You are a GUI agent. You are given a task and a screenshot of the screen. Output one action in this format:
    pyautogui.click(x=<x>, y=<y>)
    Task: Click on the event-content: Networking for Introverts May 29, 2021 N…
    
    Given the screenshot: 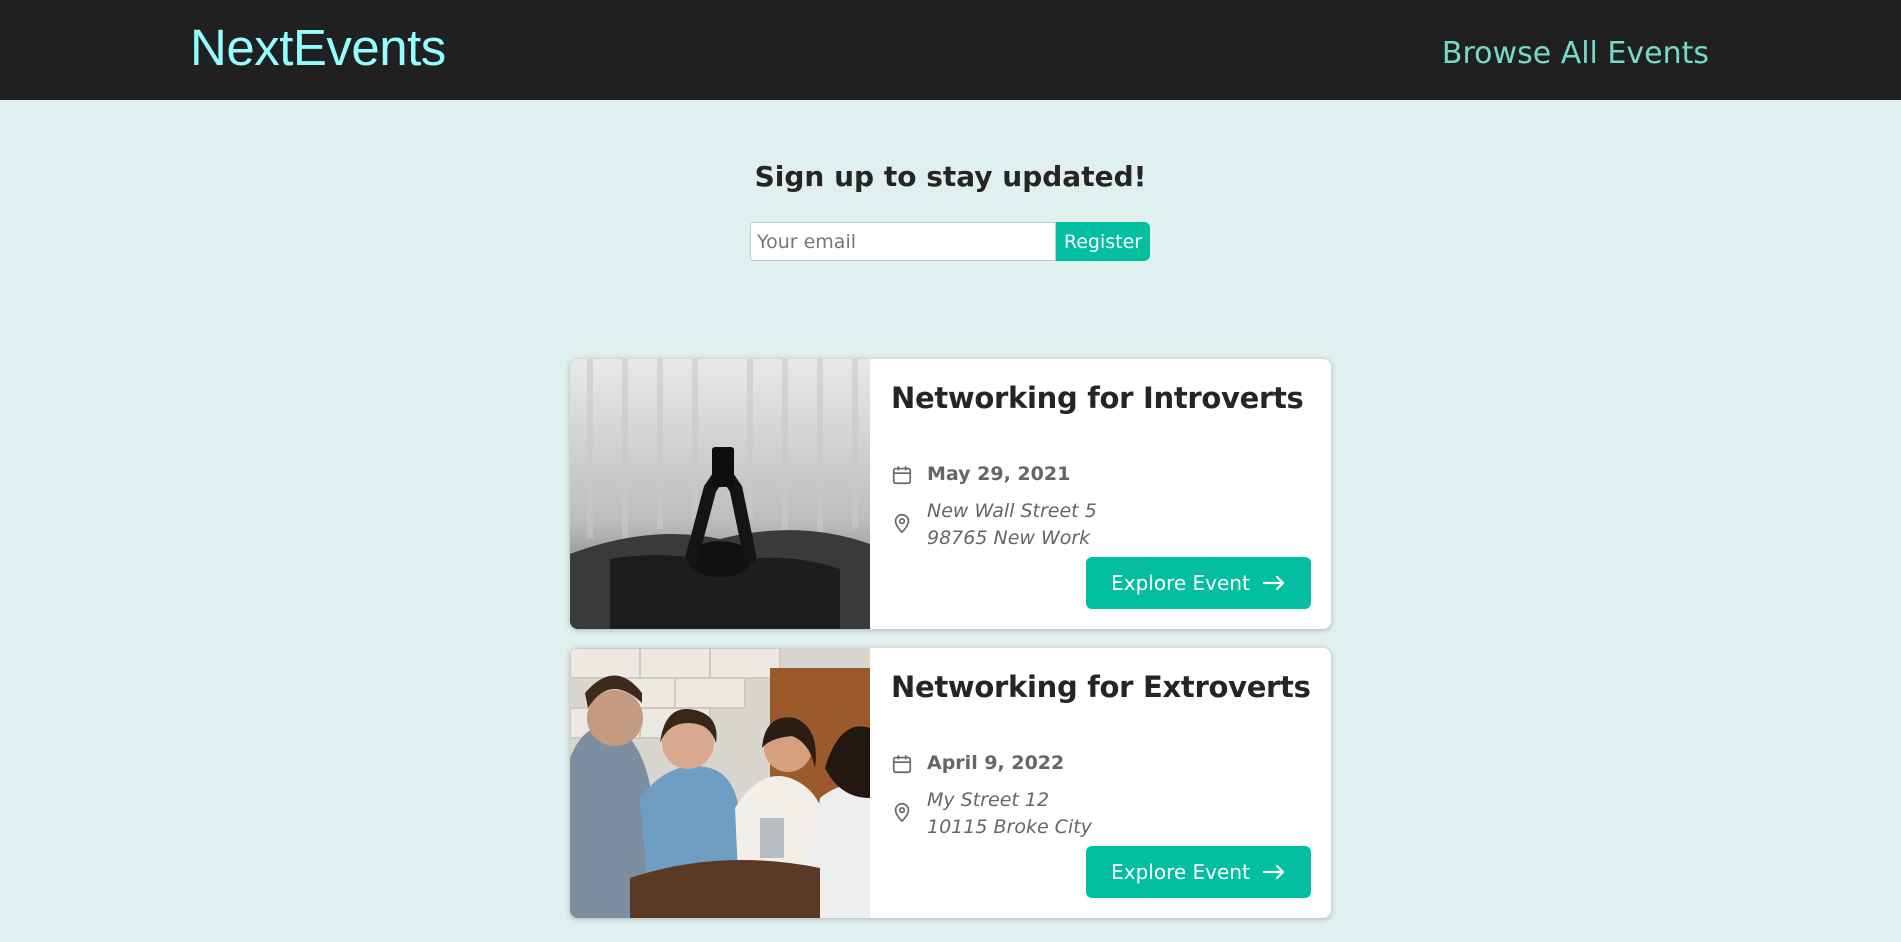 What is the action you would take?
    pyautogui.click(x=1101, y=495)
    